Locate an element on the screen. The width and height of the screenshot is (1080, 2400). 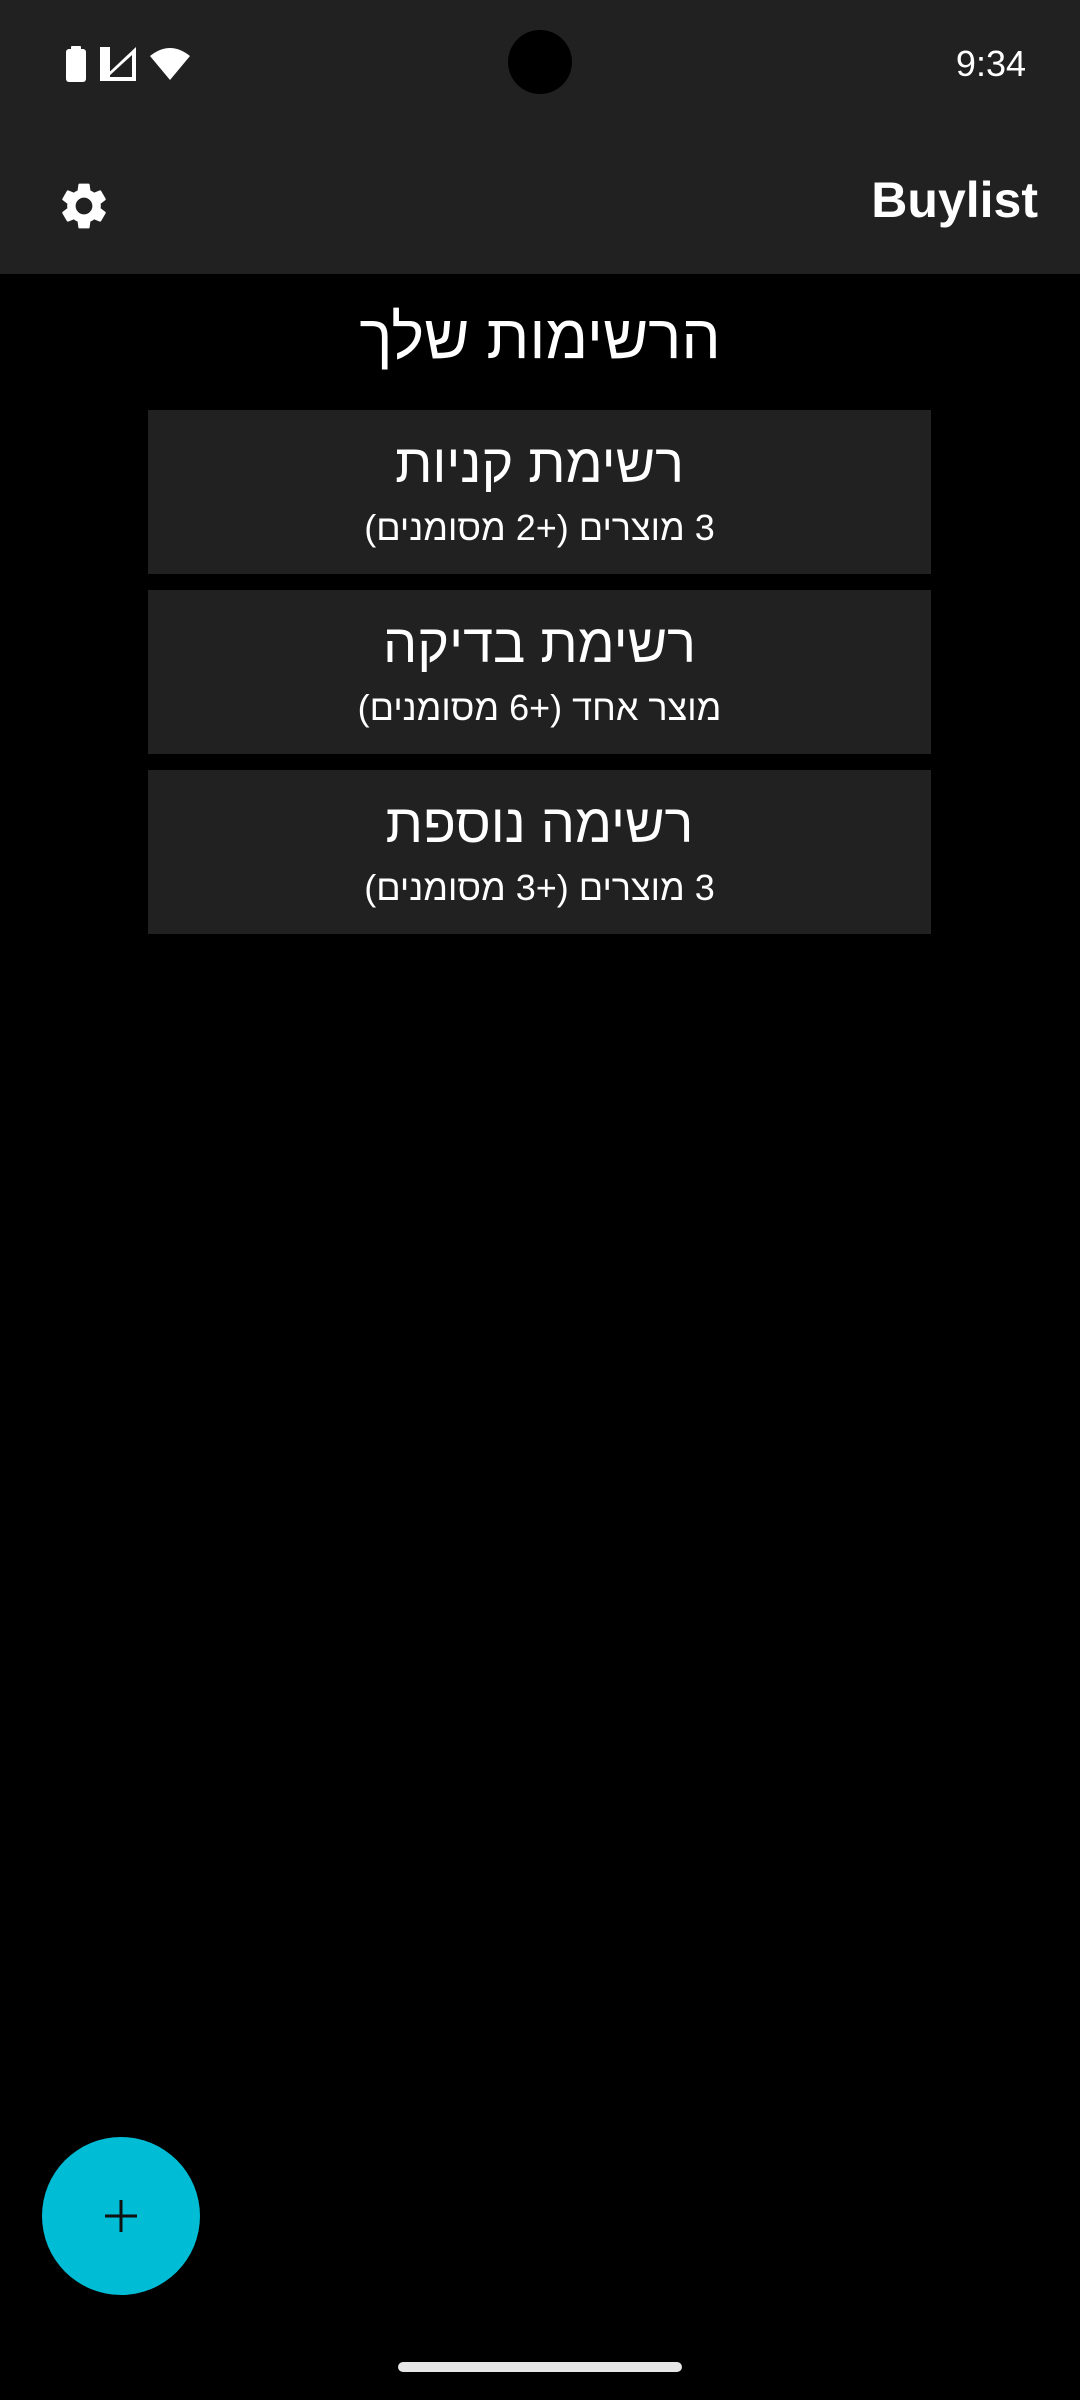
list-summary: 3 מוצרים (+2 מסומנים) is located at coordinates (539, 527).